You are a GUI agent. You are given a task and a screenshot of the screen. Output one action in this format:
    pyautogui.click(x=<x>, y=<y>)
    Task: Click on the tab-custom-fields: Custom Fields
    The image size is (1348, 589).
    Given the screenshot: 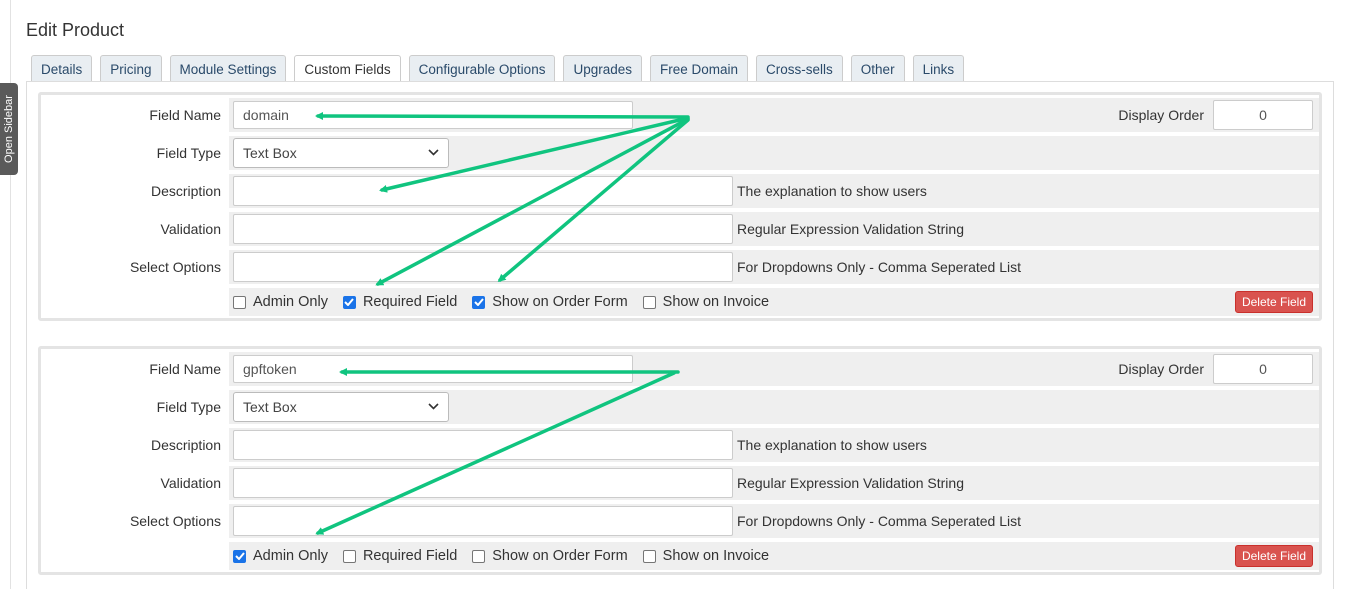 What is the action you would take?
    pyautogui.click(x=347, y=69)
    